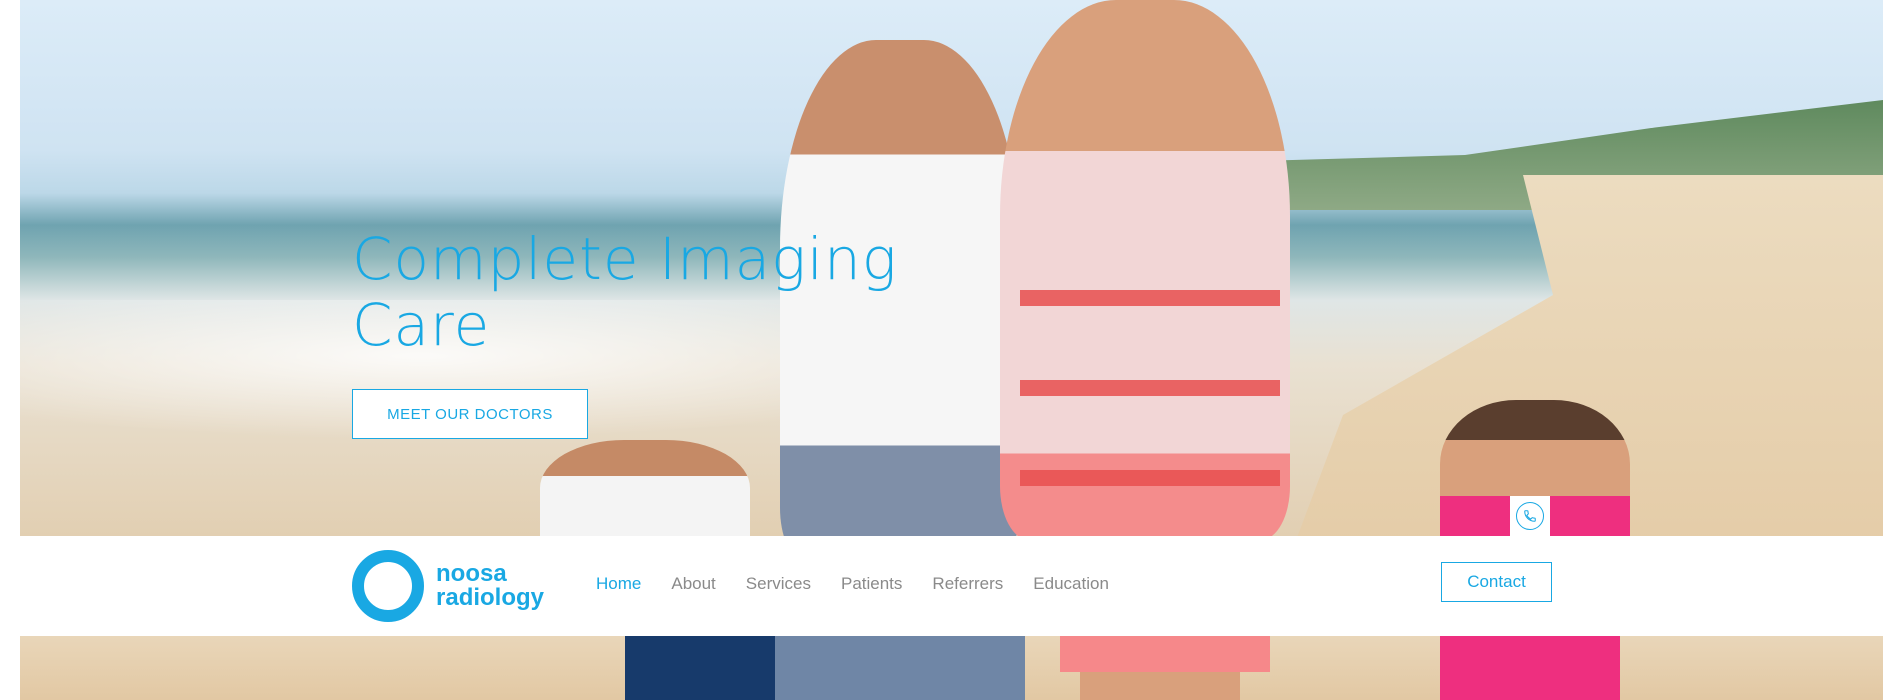  I want to click on logo-text: noosa radiology, so click(490, 586).